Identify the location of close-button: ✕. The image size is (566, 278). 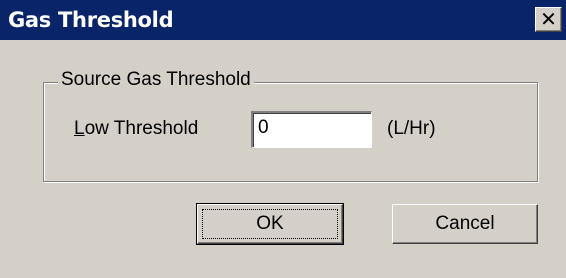
(548, 19).